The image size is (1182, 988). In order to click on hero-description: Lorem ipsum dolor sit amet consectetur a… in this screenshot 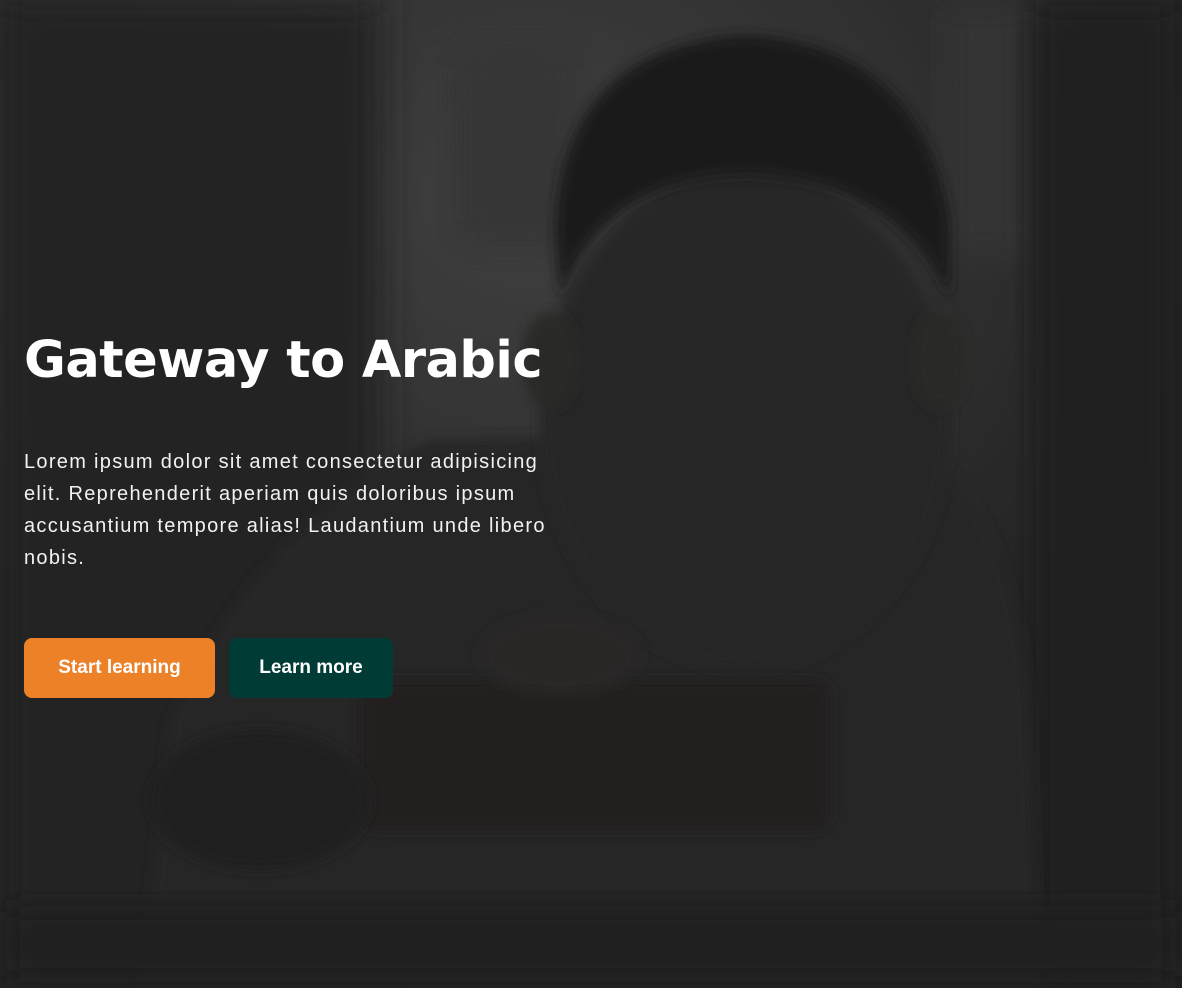, I will do `click(285, 510)`.